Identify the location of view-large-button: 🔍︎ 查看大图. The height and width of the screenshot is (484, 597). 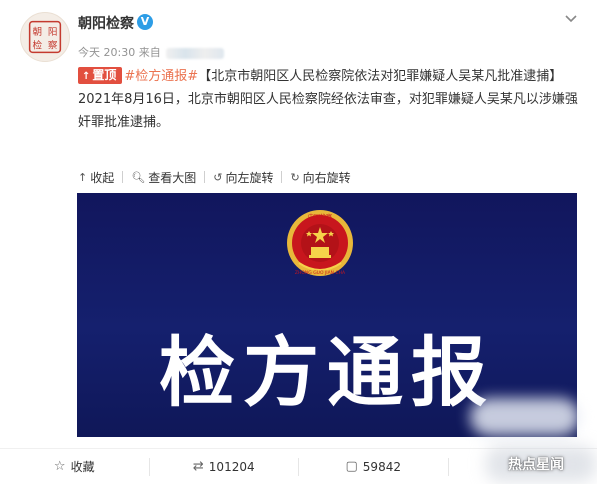
(163, 177).